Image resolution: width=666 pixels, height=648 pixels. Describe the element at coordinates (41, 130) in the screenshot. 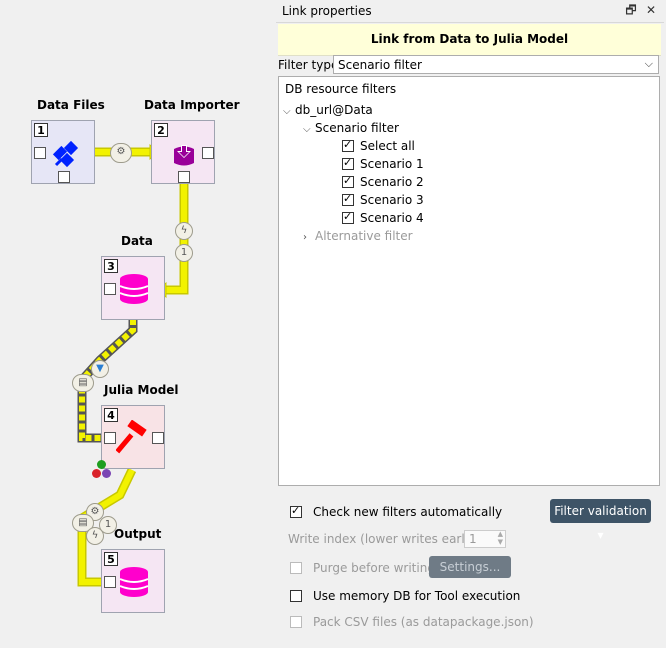

I see `node-number: 1` at that location.